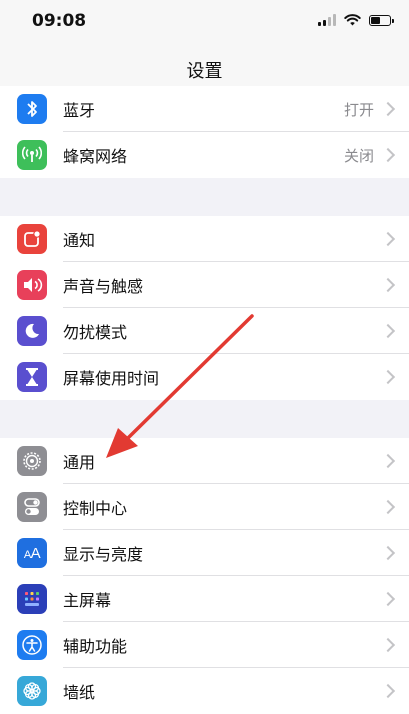 This screenshot has width=409, height=714. Describe the element at coordinates (32, 461) in the screenshot. I see `gear-icon` at that location.